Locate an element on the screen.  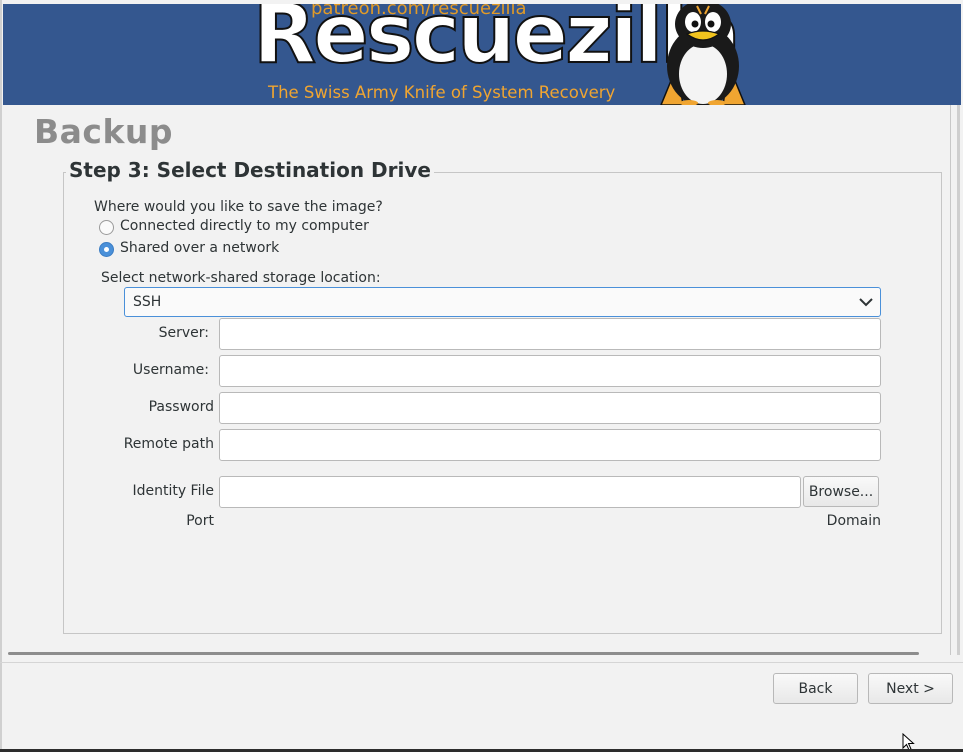
username-label: Username: is located at coordinates (170, 370).